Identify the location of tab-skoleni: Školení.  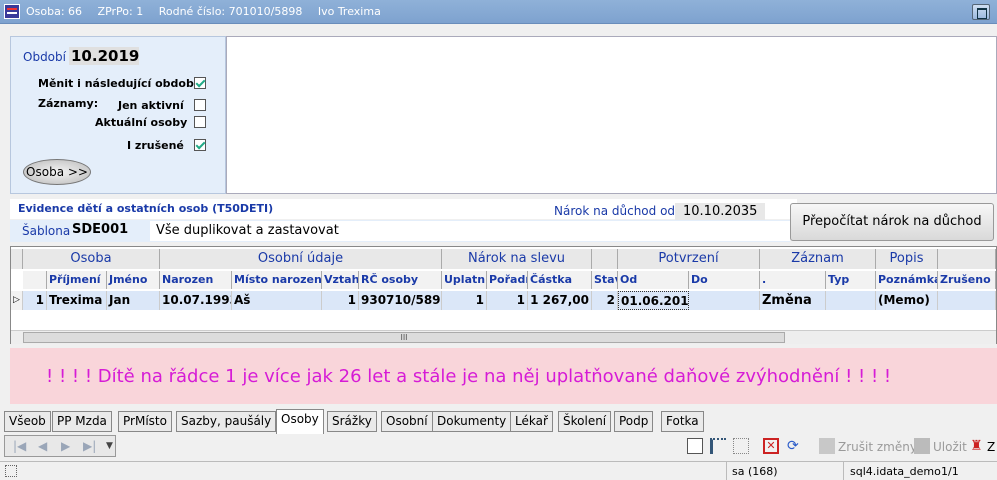
(585, 421).